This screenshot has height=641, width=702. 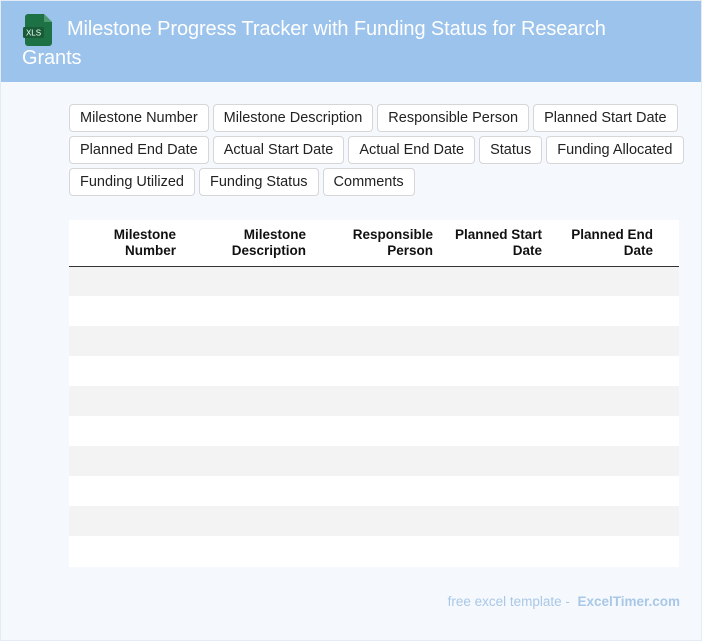 What do you see at coordinates (615, 150) in the screenshot?
I see `field-chip: Funding Allocated` at bounding box center [615, 150].